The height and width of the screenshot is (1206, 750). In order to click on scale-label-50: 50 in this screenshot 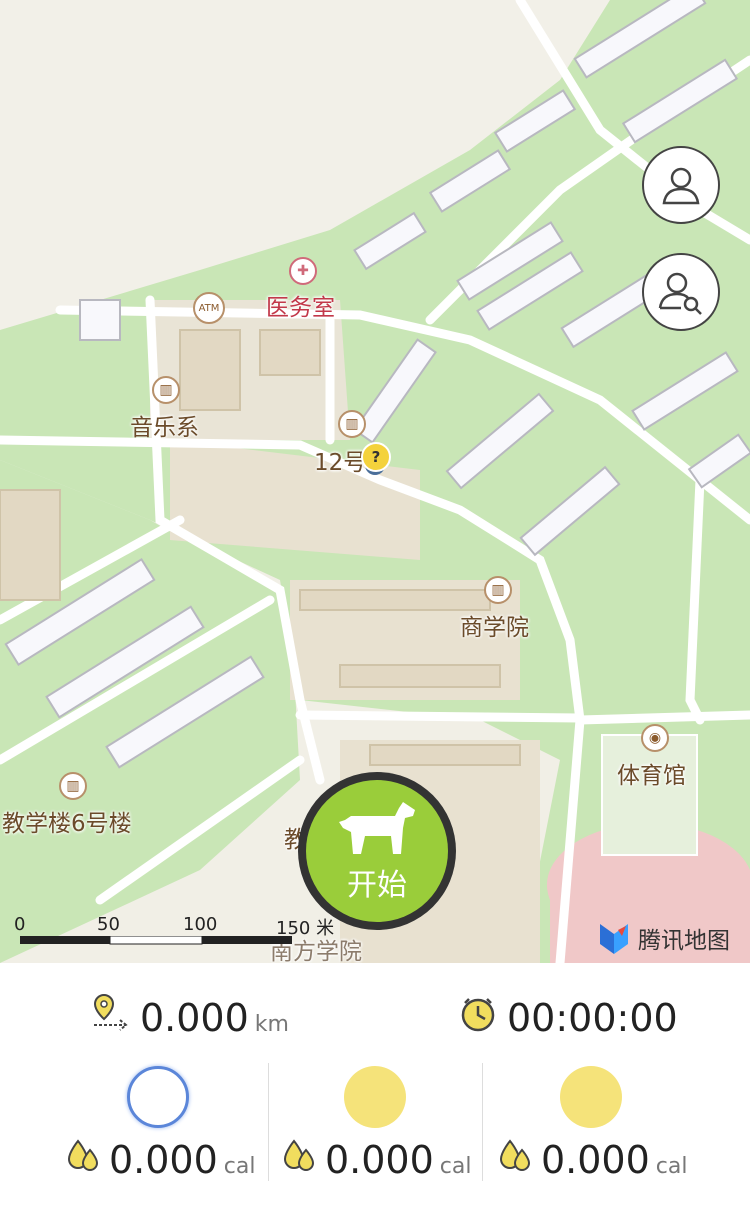, I will do `click(108, 924)`.